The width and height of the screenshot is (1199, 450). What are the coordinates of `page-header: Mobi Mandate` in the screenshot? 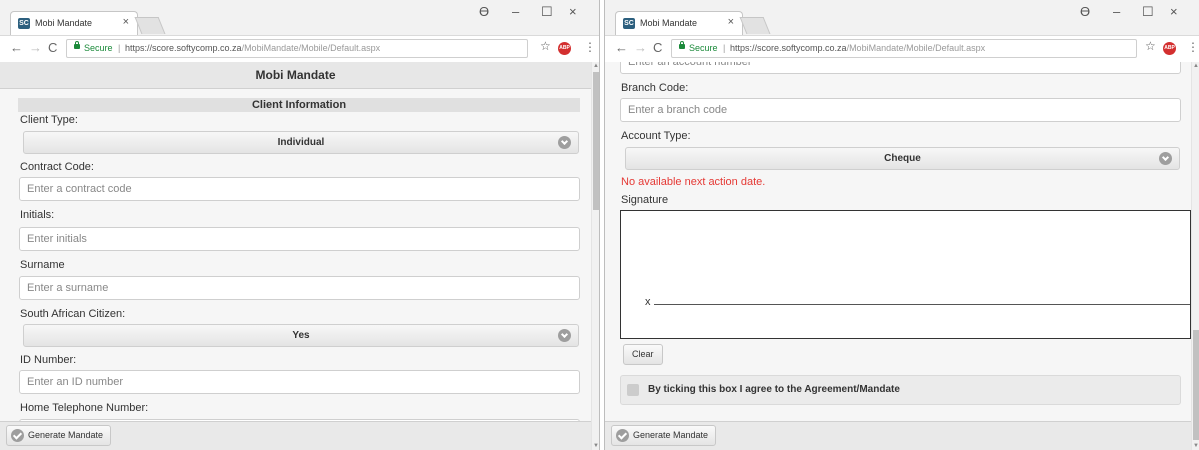 It's located at (295, 75).